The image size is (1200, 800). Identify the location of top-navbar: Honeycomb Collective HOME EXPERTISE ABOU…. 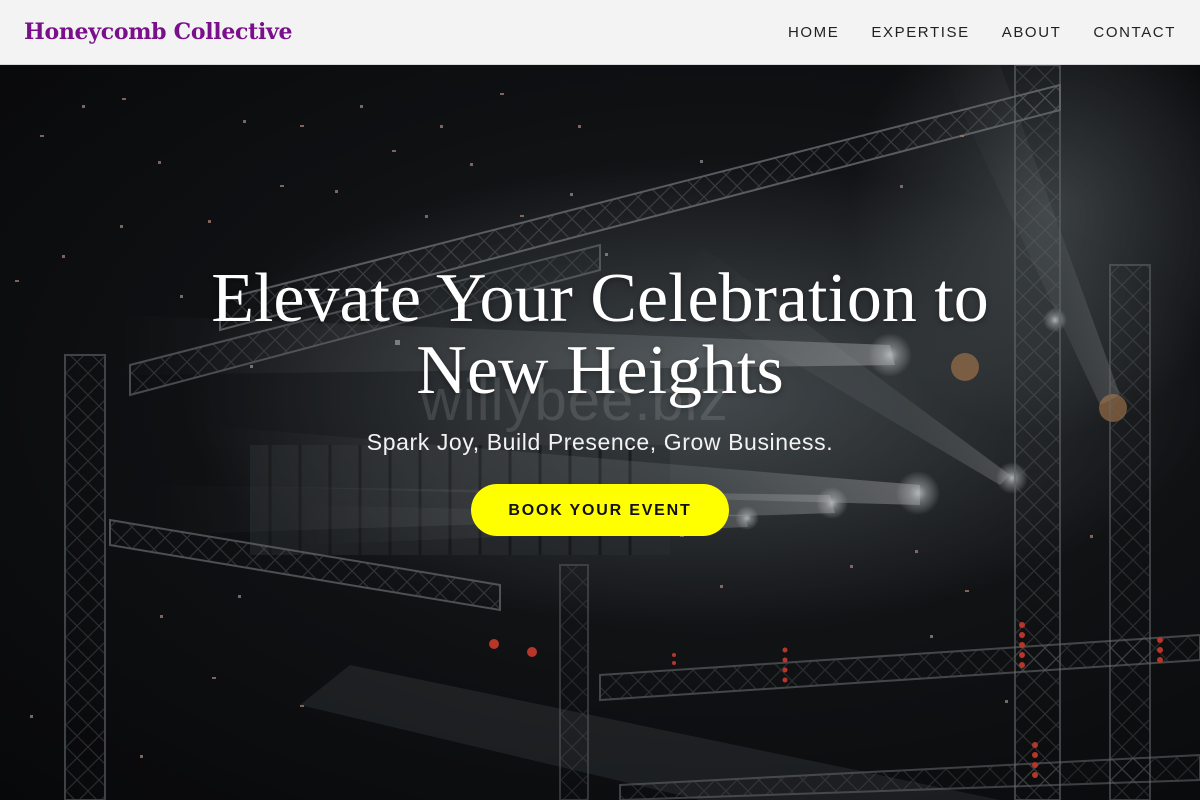
(600, 32).